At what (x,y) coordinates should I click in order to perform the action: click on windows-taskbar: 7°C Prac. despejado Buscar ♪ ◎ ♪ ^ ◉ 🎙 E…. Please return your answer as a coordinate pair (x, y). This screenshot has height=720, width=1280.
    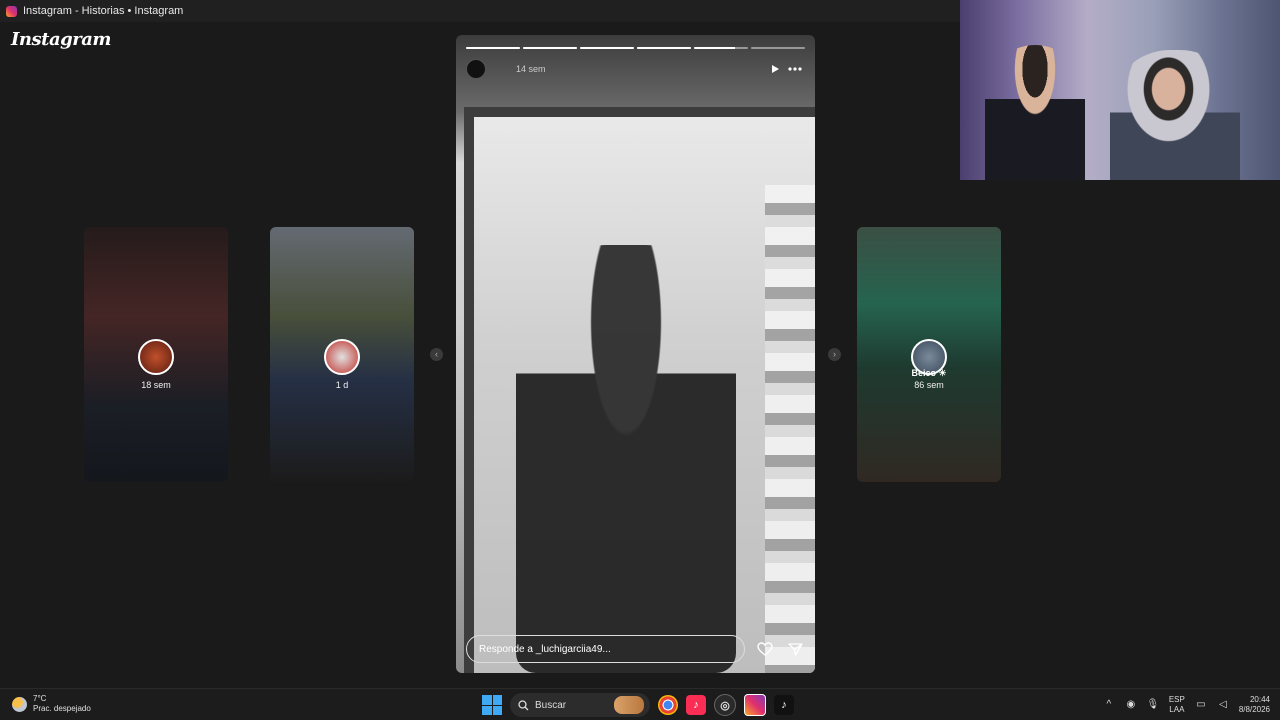
    Looking at the image, I should click on (640, 704).